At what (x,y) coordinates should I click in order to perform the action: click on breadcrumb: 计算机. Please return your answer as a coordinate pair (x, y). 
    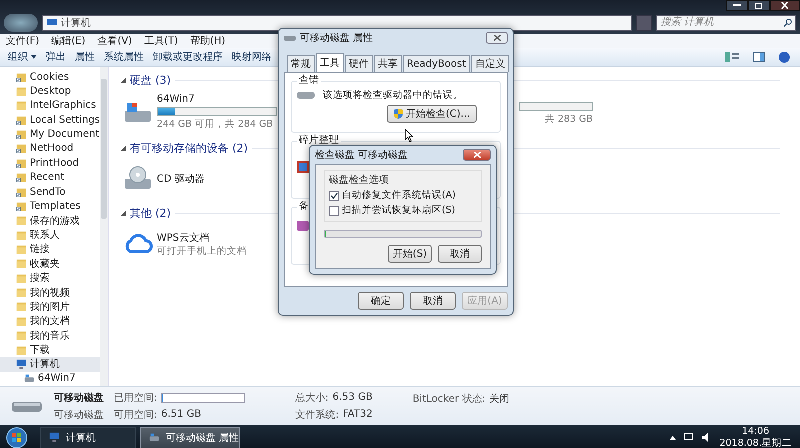
    Looking at the image, I should click on (76, 23).